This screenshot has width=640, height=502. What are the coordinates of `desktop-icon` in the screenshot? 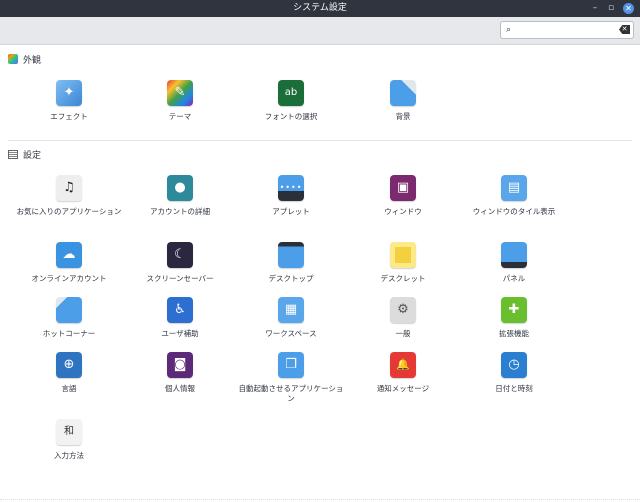 It's located at (291, 255).